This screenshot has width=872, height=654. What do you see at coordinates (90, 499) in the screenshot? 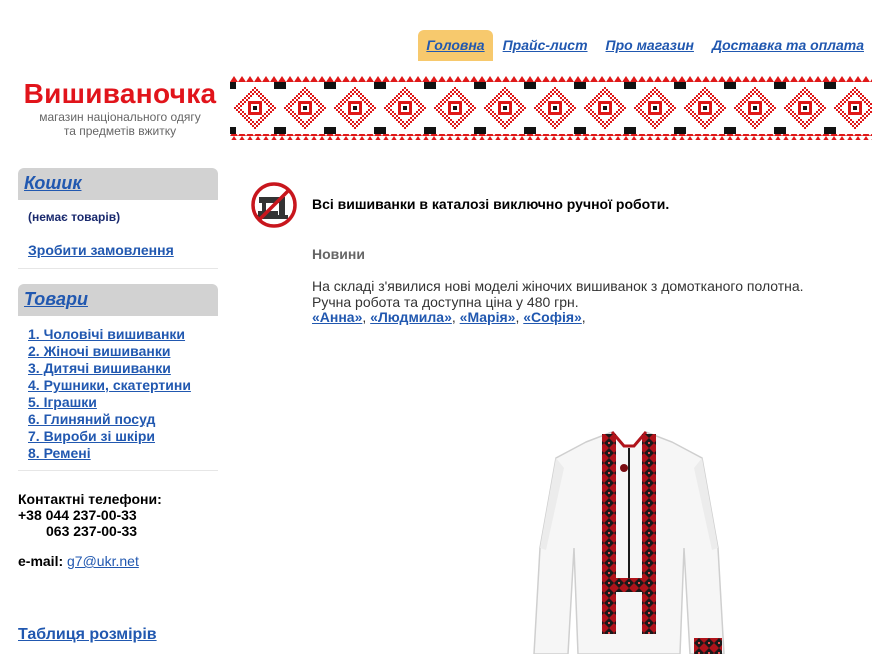
I see `contacts-label: Контактні телефони:` at bounding box center [90, 499].